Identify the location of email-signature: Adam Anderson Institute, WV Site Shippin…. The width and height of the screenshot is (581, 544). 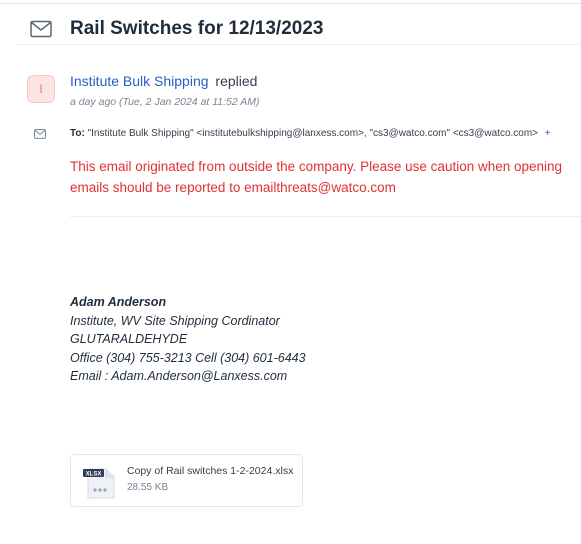
(188, 339).